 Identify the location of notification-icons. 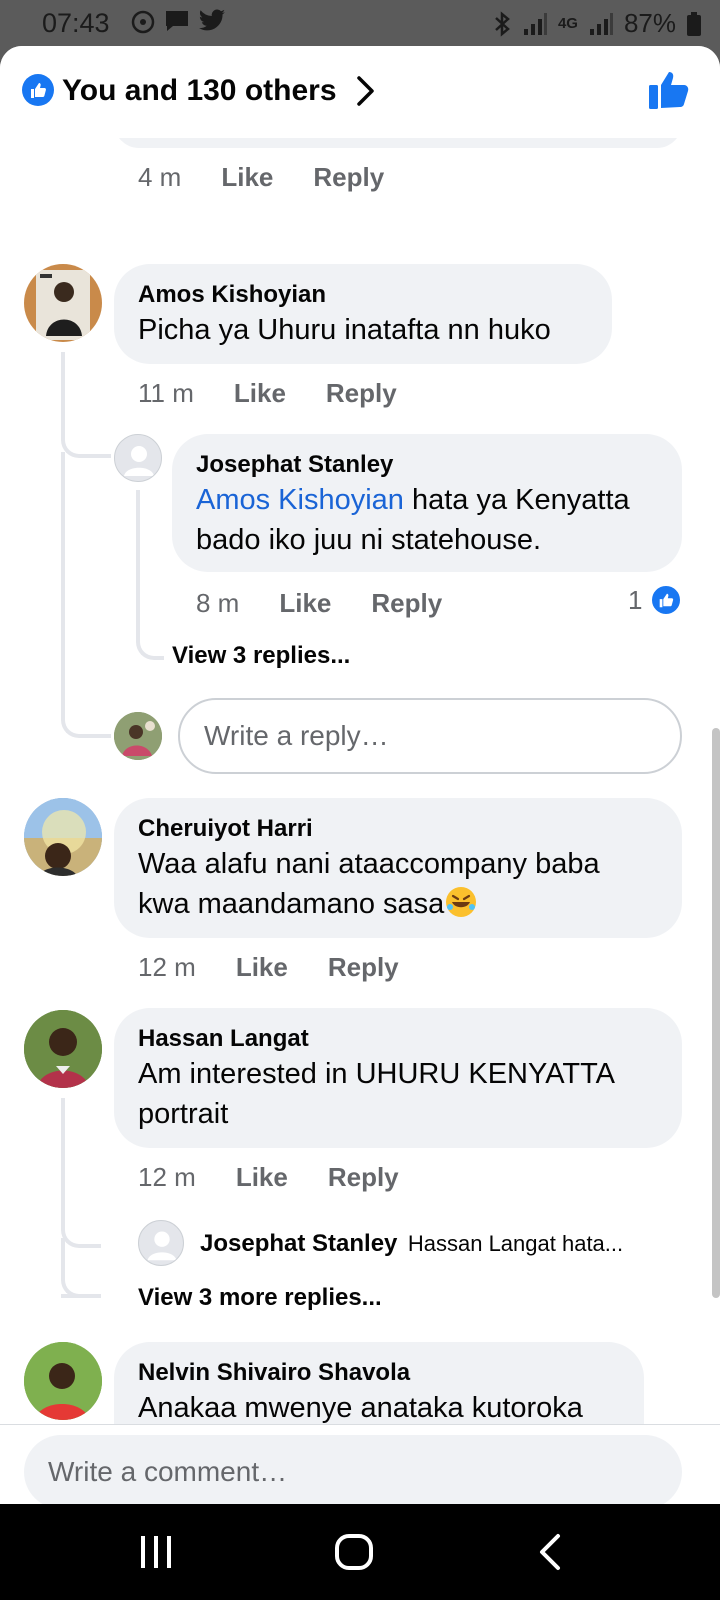
(178, 21).